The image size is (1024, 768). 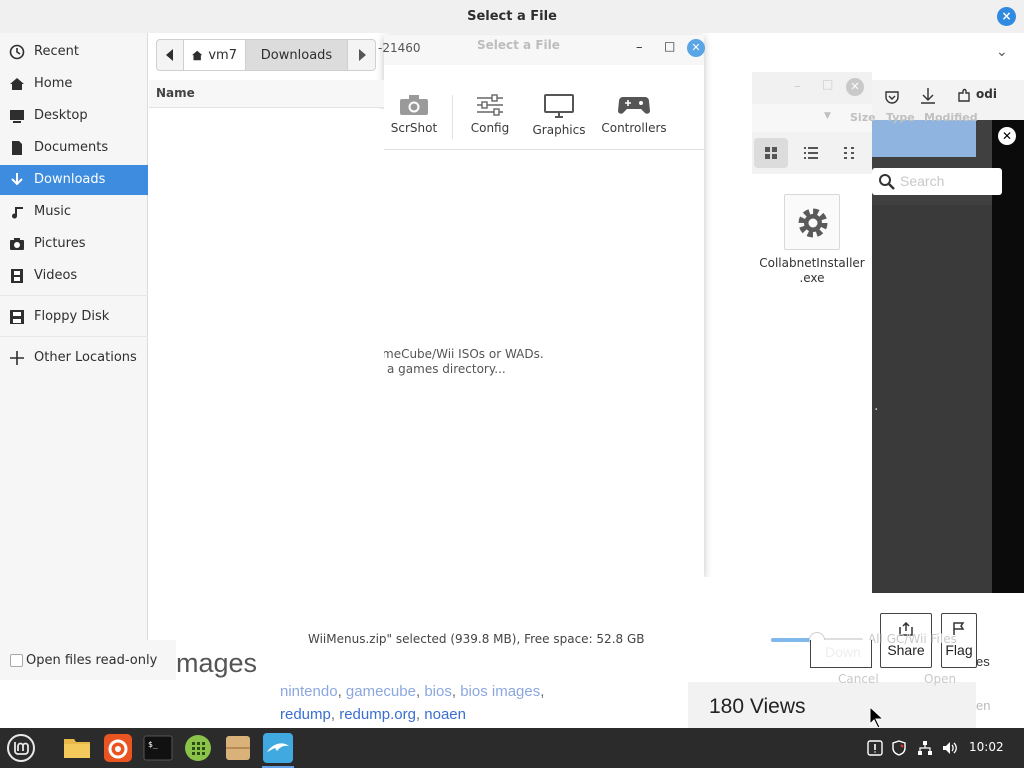 What do you see at coordinates (892, 97) in the screenshot?
I see `pocket-icon` at bounding box center [892, 97].